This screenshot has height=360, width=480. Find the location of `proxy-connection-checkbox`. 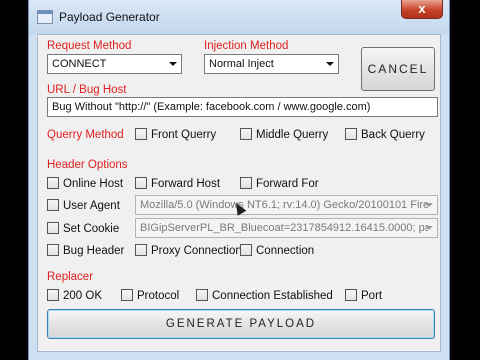

proxy-connection-checkbox is located at coordinates (141, 250).